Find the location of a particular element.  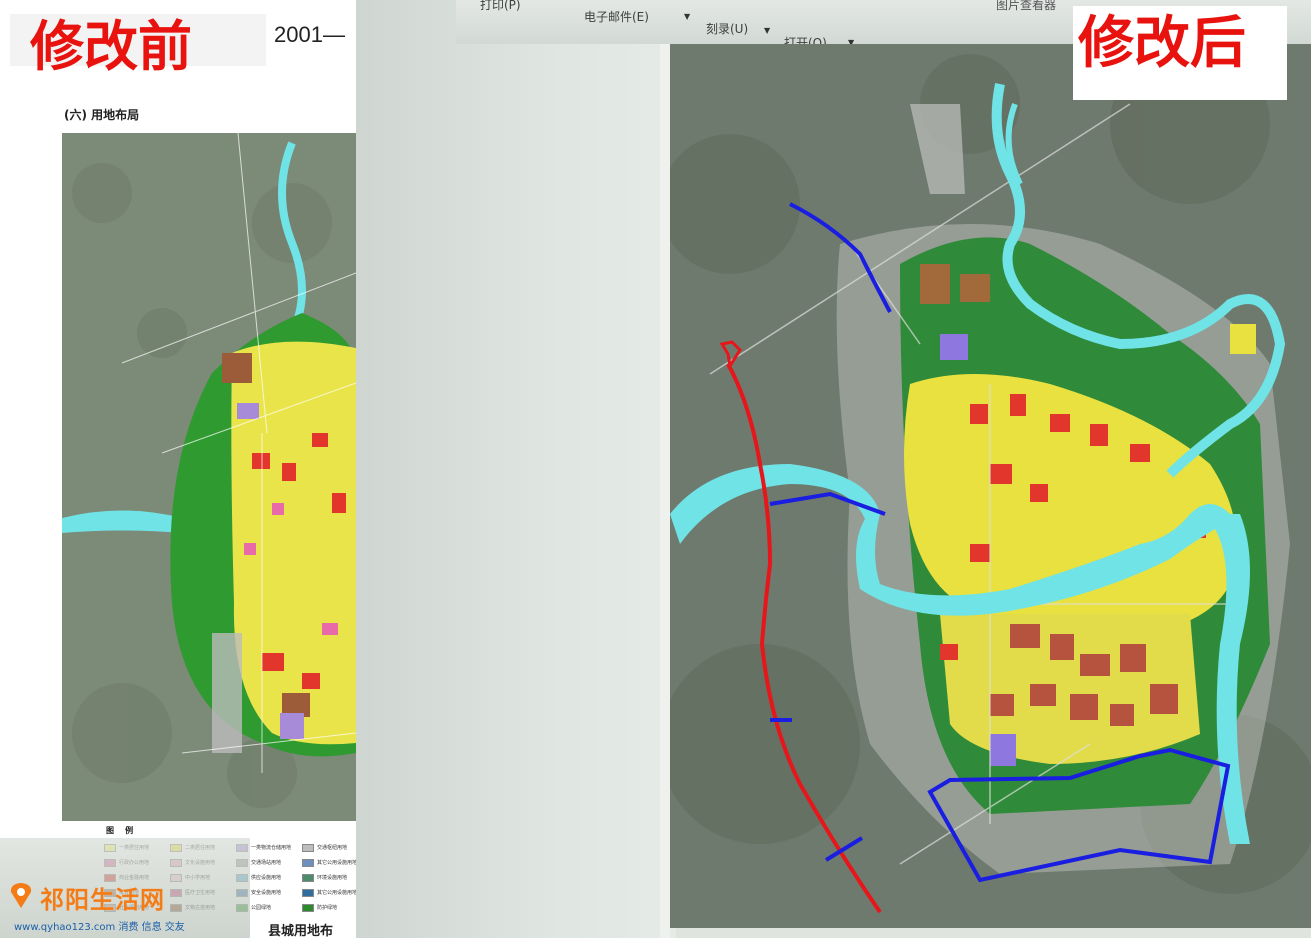

menu-burn-chevron-icon: ▼ is located at coordinates (767, 30).